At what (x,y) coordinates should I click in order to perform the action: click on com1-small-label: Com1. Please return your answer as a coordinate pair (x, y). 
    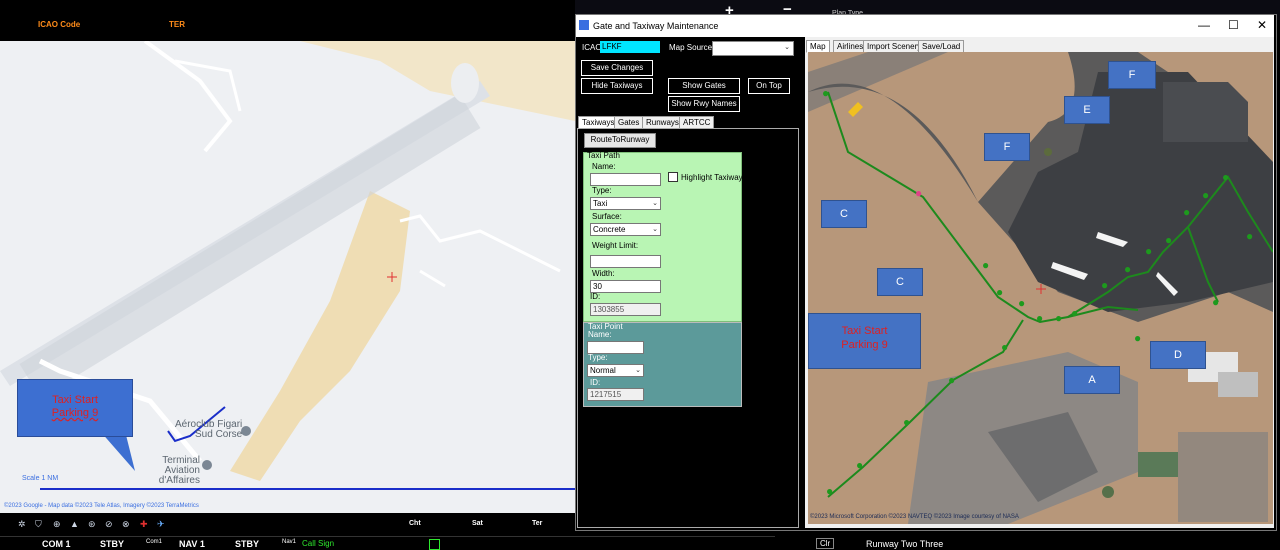
    Looking at the image, I should click on (154, 542).